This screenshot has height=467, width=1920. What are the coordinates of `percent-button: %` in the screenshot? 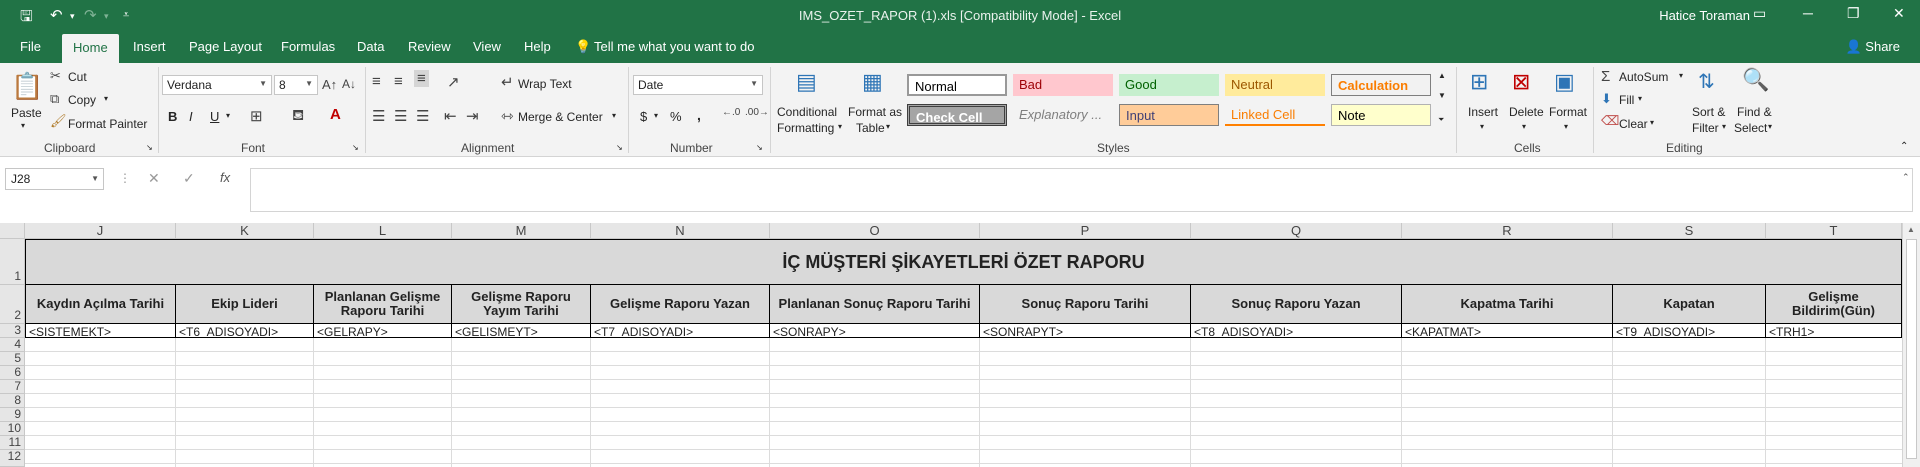 It's located at (676, 116).